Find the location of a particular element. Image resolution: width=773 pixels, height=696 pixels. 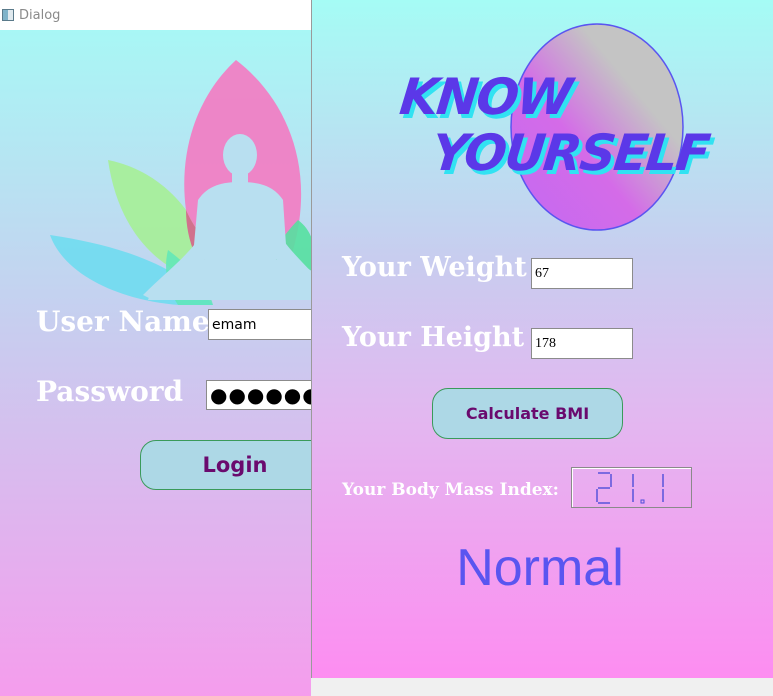

username-label: User Name is located at coordinates (123, 321).